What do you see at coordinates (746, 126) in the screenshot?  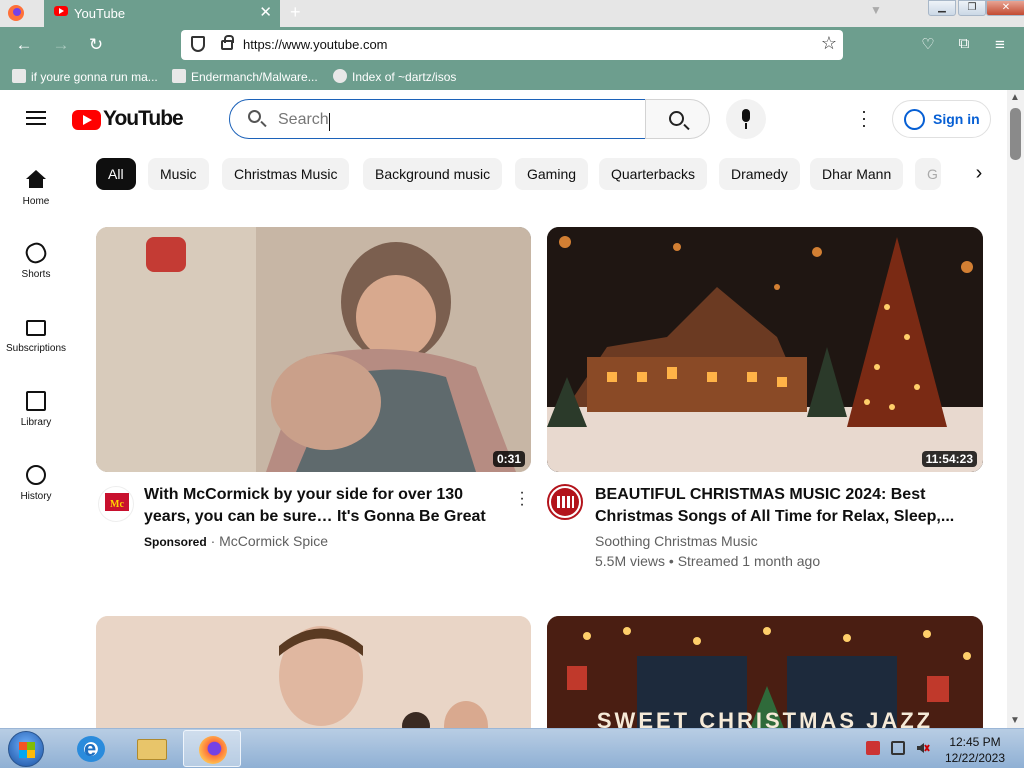 I see `microphone-stand` at bounding box center [746, 126].